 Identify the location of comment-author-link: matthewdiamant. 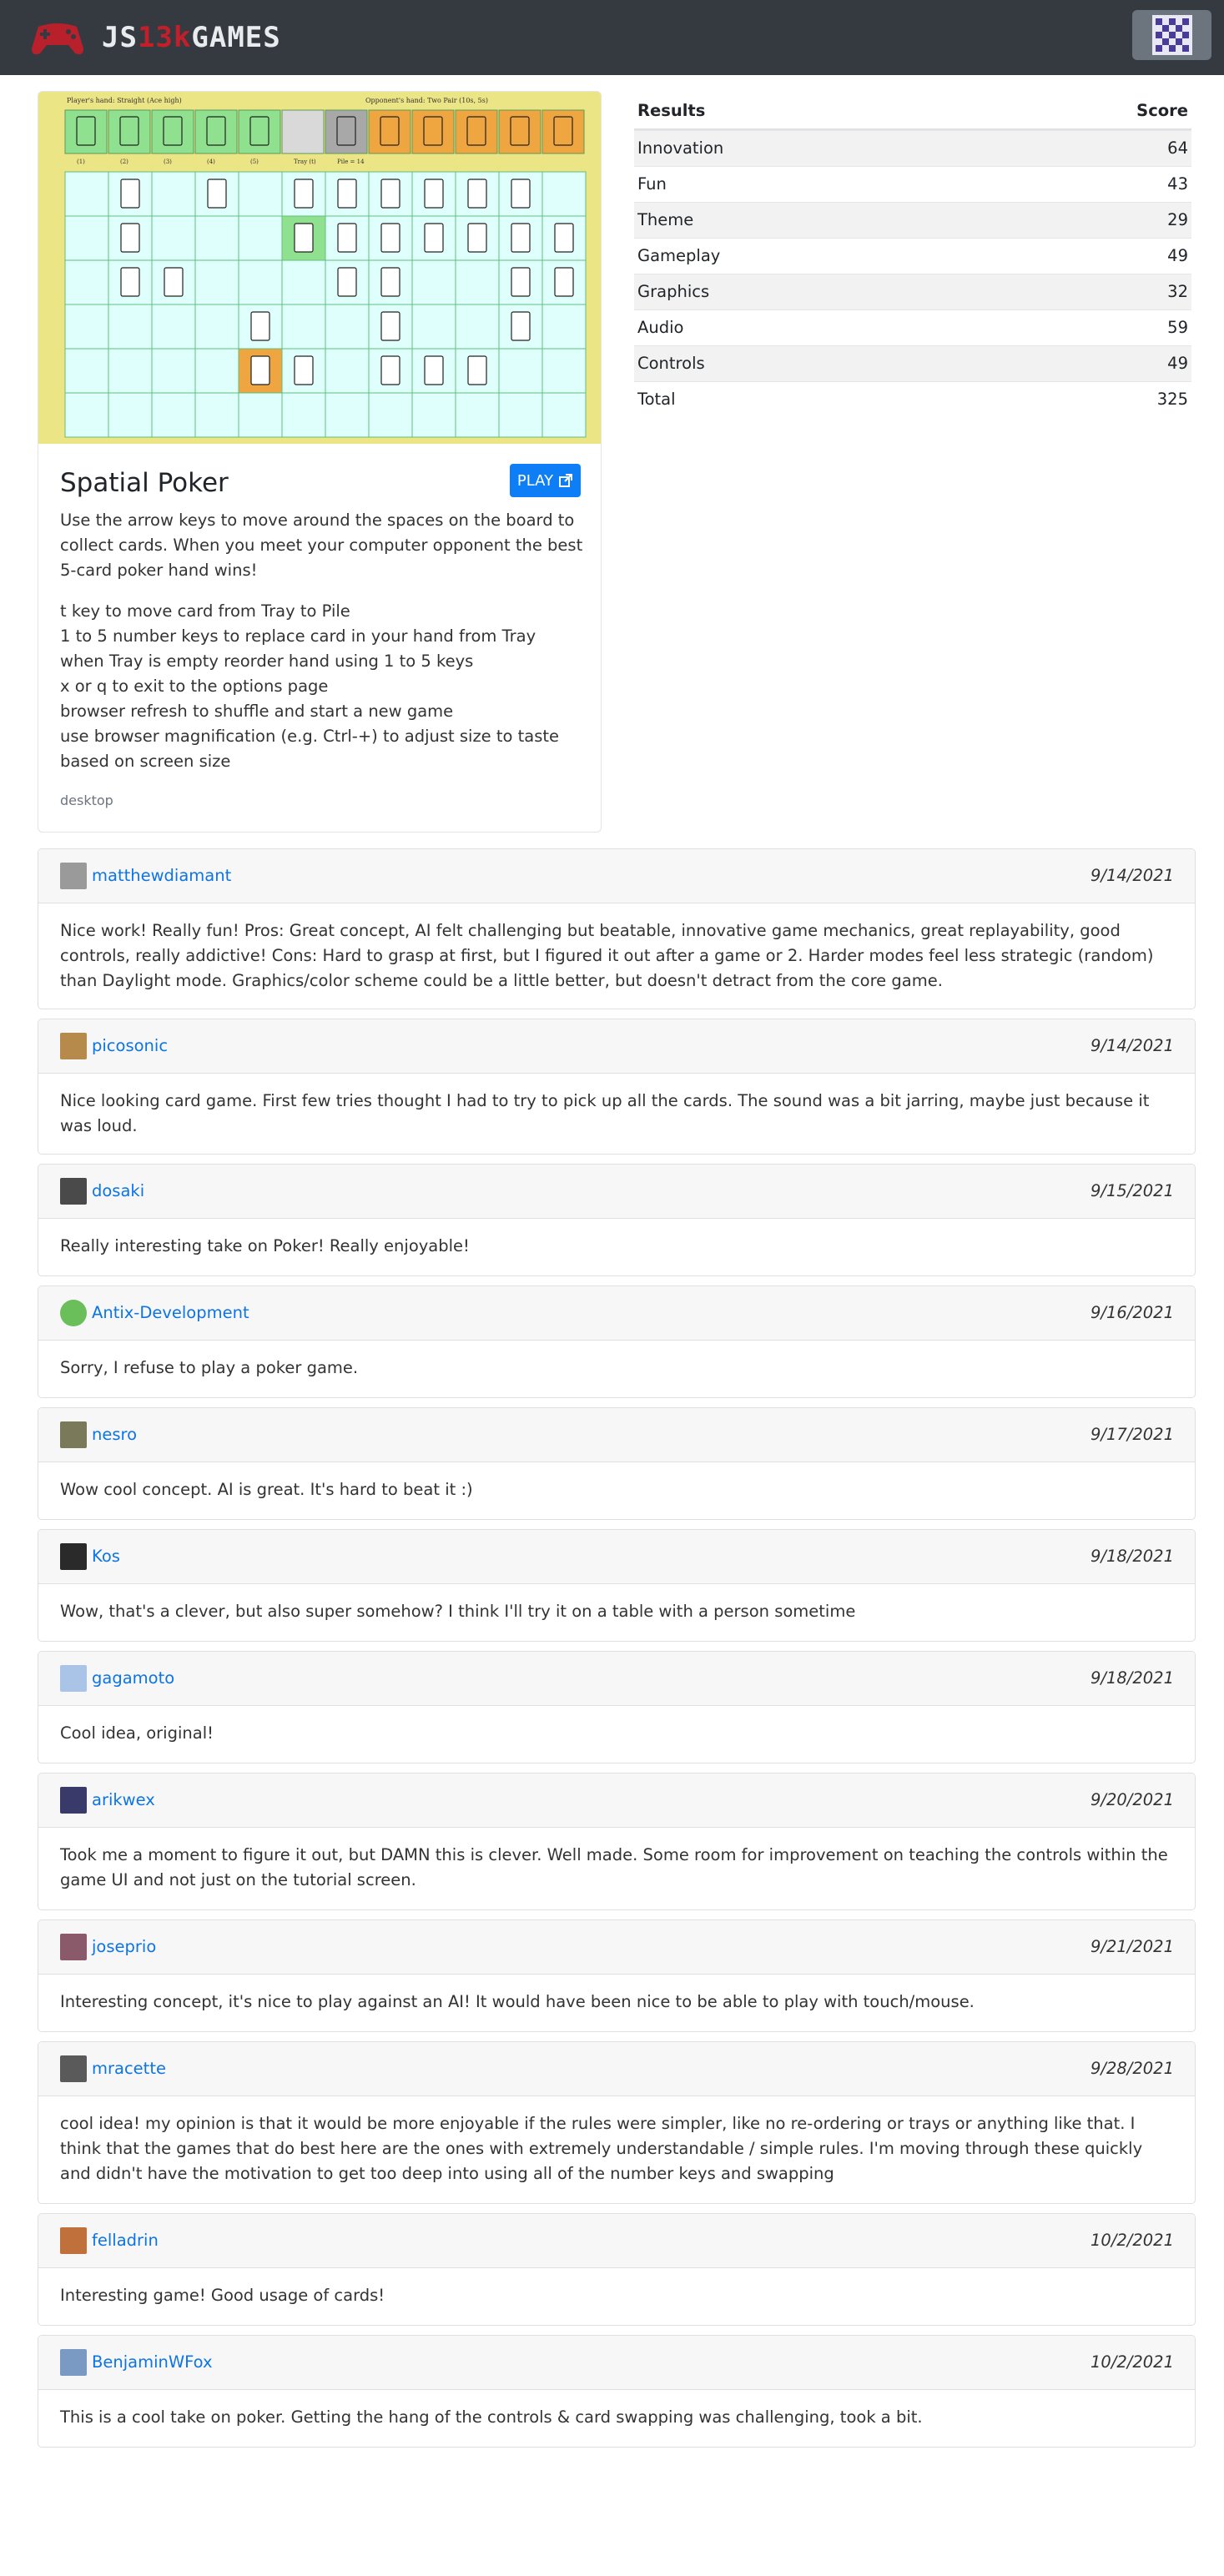
(591, 875).